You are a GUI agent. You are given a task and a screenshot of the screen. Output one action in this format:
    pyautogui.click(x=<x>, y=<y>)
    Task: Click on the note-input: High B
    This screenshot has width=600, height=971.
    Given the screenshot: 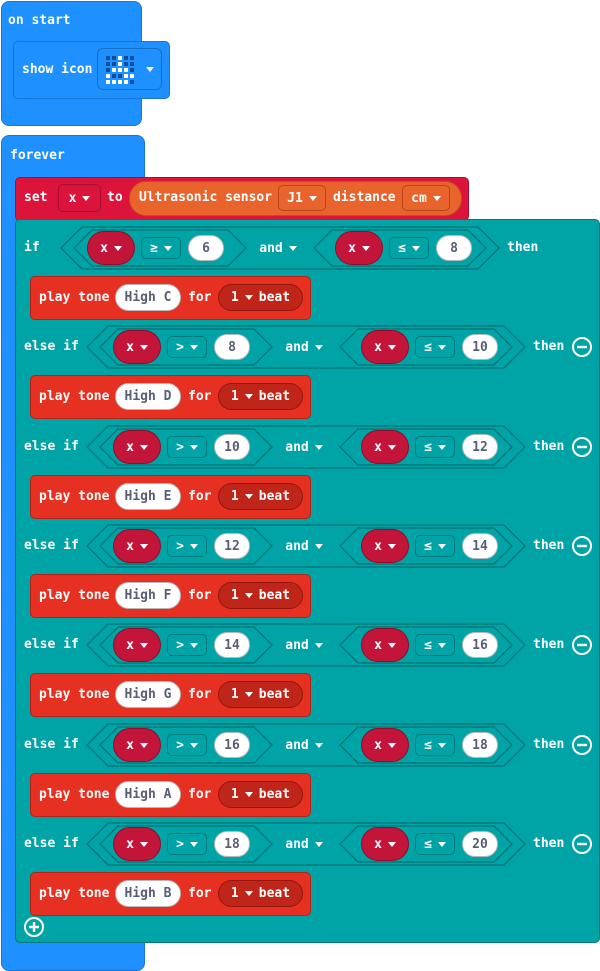 What is the action you would take?
    pyautogui.click(x=148, y=893)
    